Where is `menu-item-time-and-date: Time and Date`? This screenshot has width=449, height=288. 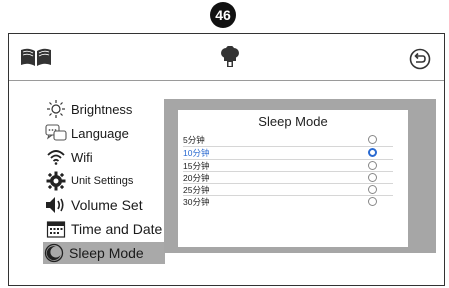 menu-item-time-and-date: Time and Date is located at coordinates (103, 229).